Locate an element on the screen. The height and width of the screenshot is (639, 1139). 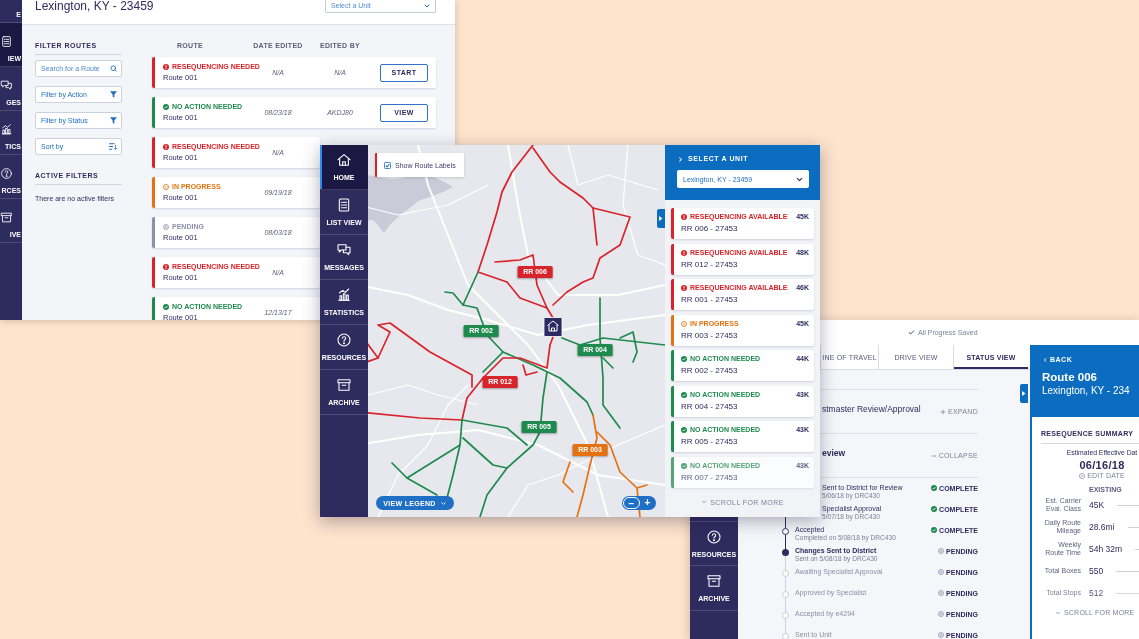
edit-icon is located at coordinates (1082, 476).